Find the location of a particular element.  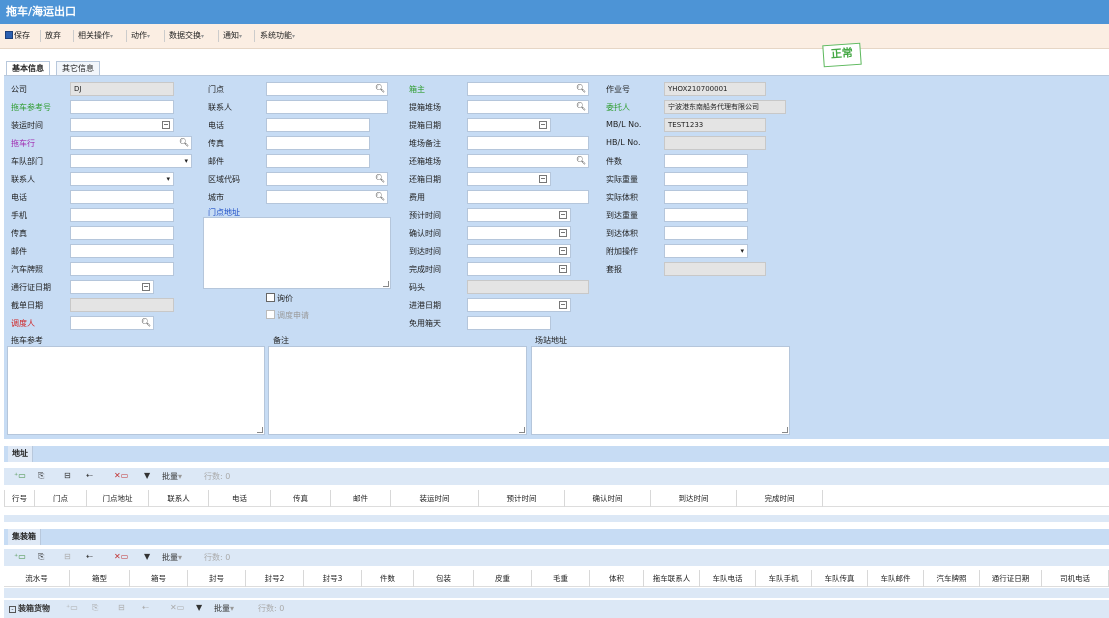

pickup-yard-field: 🔍︎ is located at coordinates (528, 107).